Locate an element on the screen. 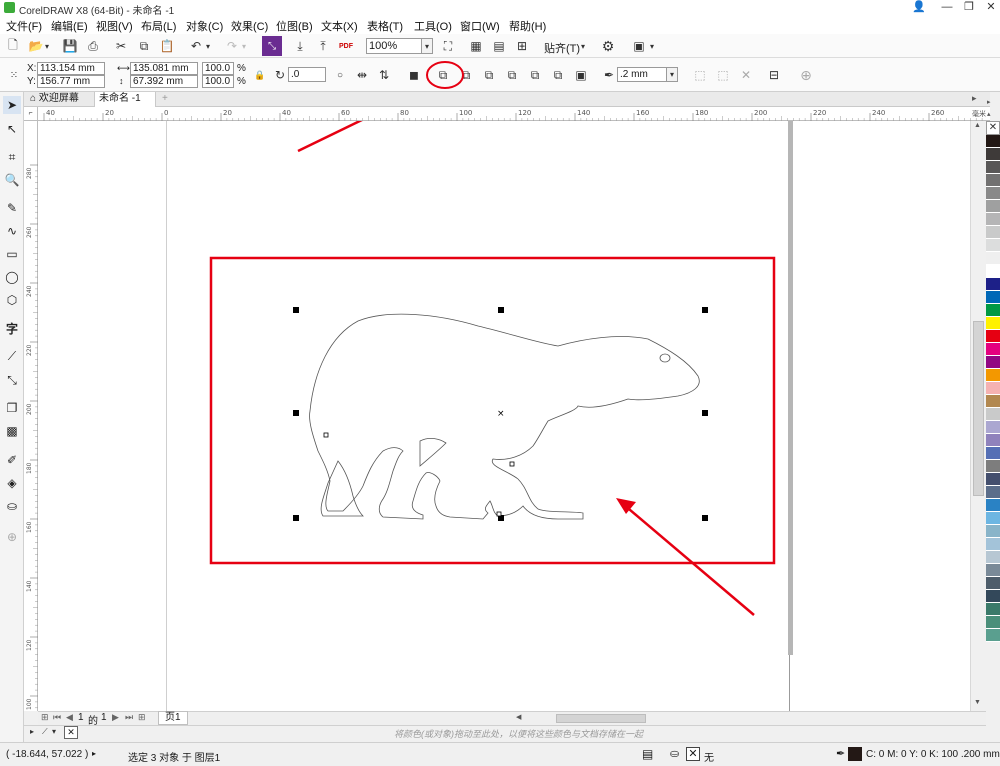  search-content-icon: ⤡ is located at coordinates (272, 46).